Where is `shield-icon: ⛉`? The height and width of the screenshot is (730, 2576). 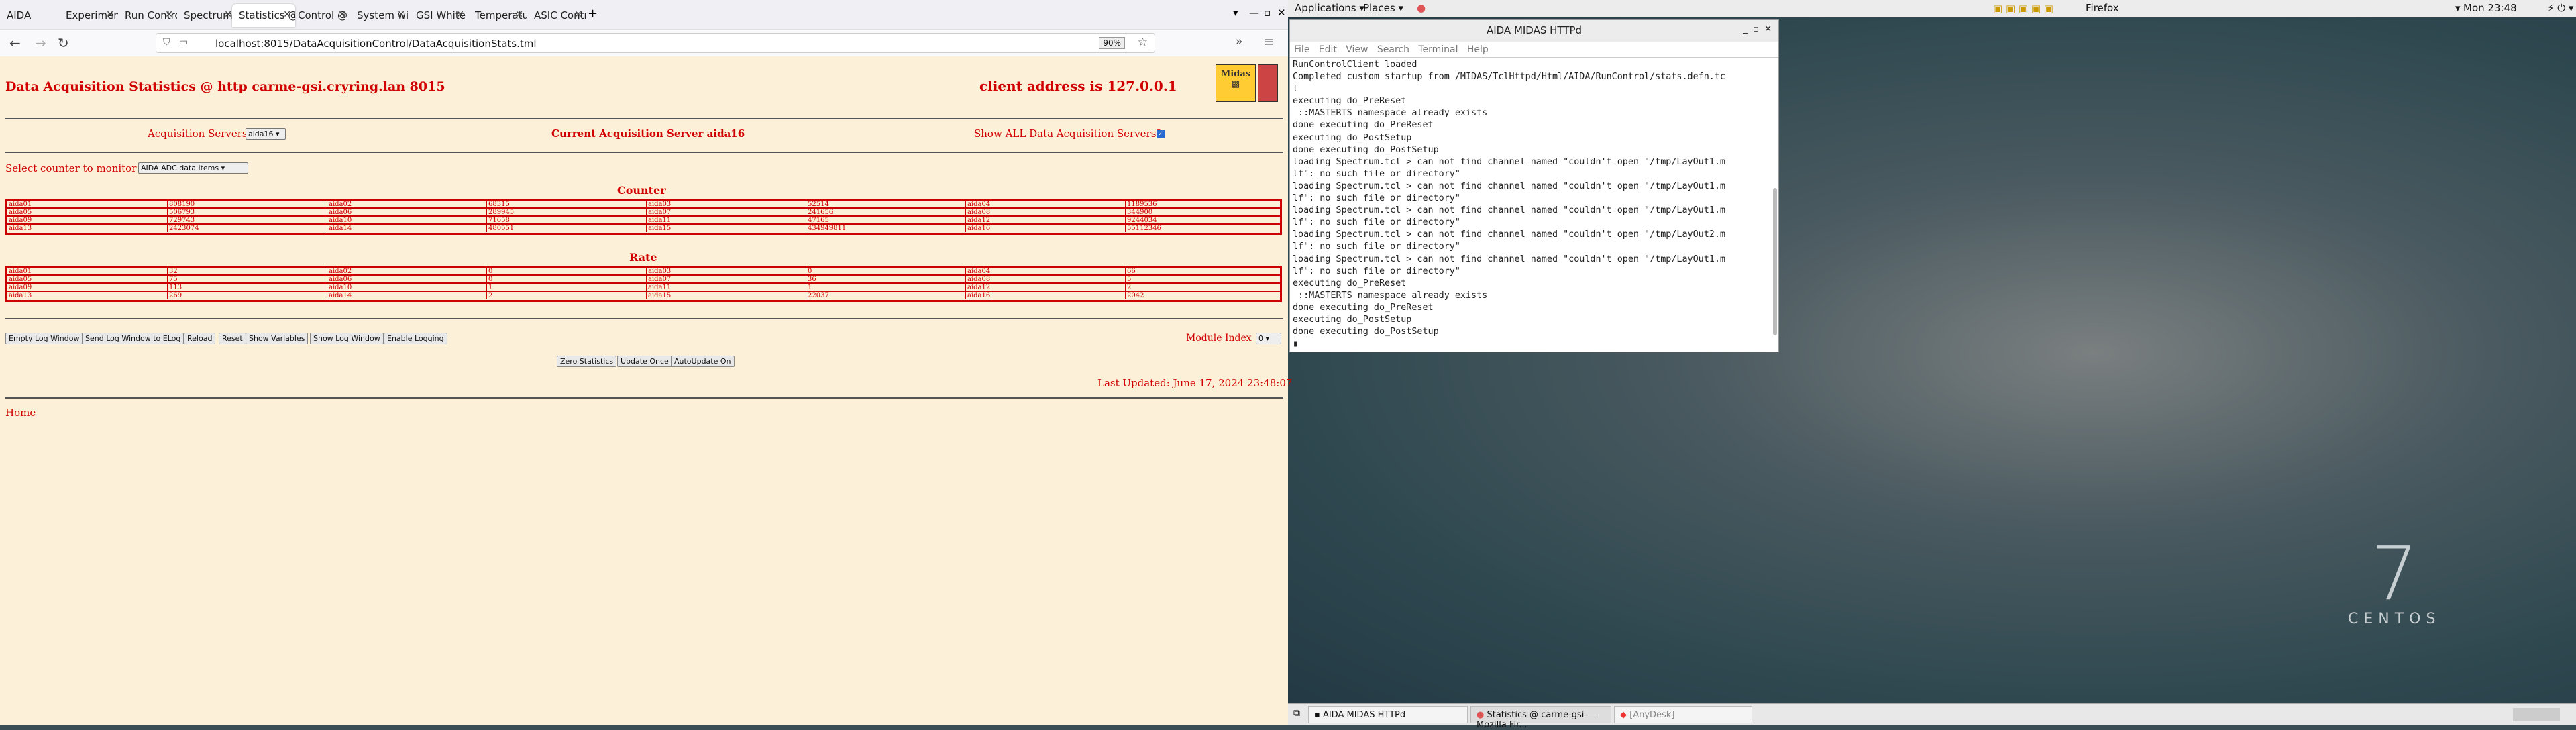 shield-icon: ⛉ is located at coordinates (166, 42).